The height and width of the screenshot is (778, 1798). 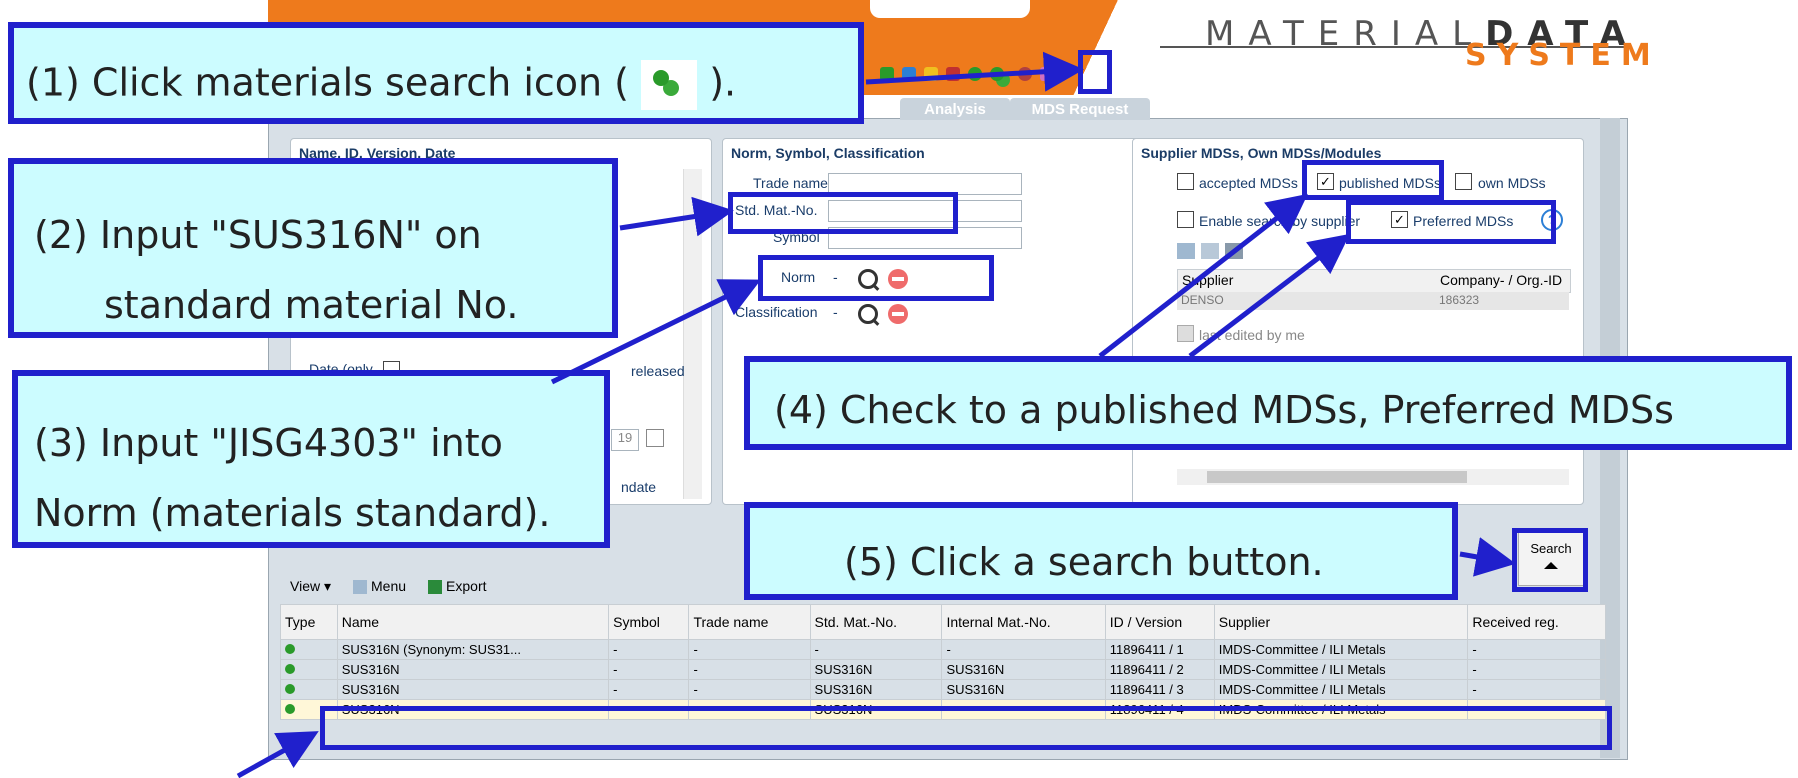 I want to click on arrow-step1, so click(x=974, y=71).